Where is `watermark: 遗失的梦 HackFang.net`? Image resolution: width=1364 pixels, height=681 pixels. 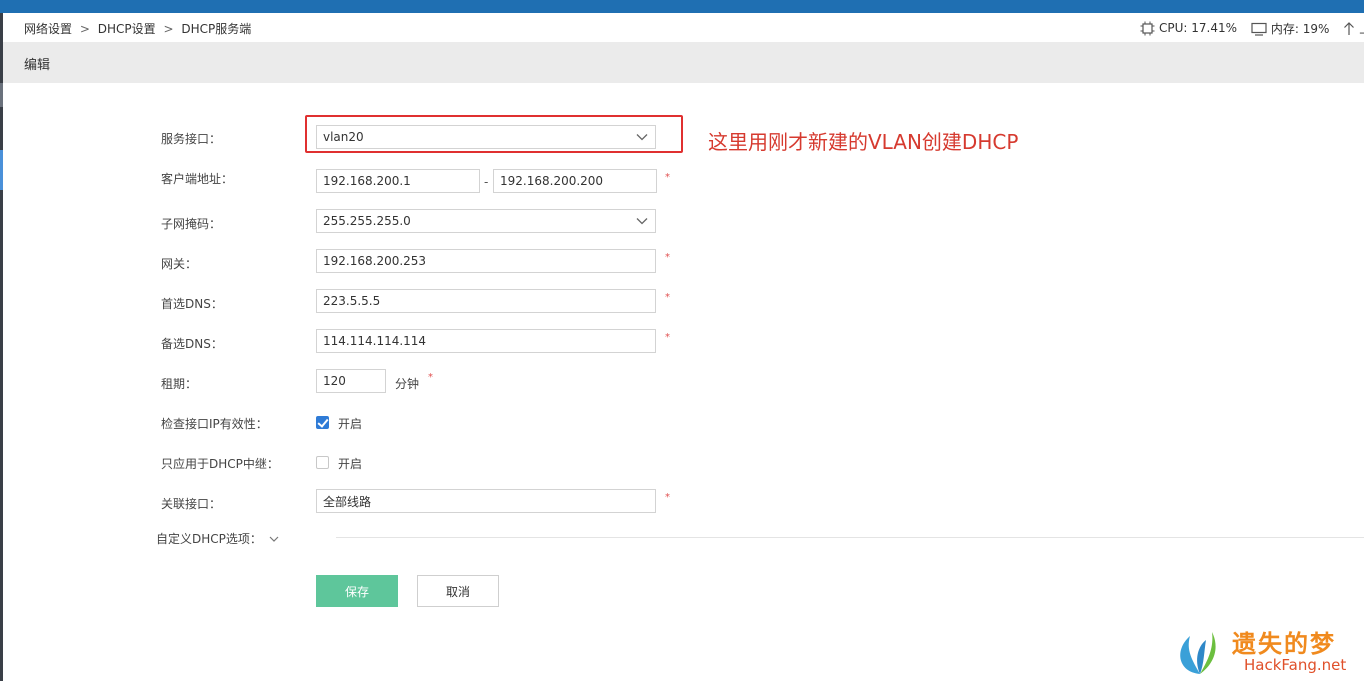
watermark: 遗失的梦 HackFang.net is located at coordinates (1265, 652).